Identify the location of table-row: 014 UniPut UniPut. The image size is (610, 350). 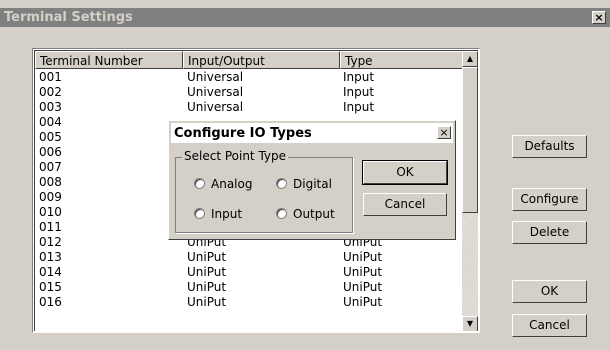
(250, 272).